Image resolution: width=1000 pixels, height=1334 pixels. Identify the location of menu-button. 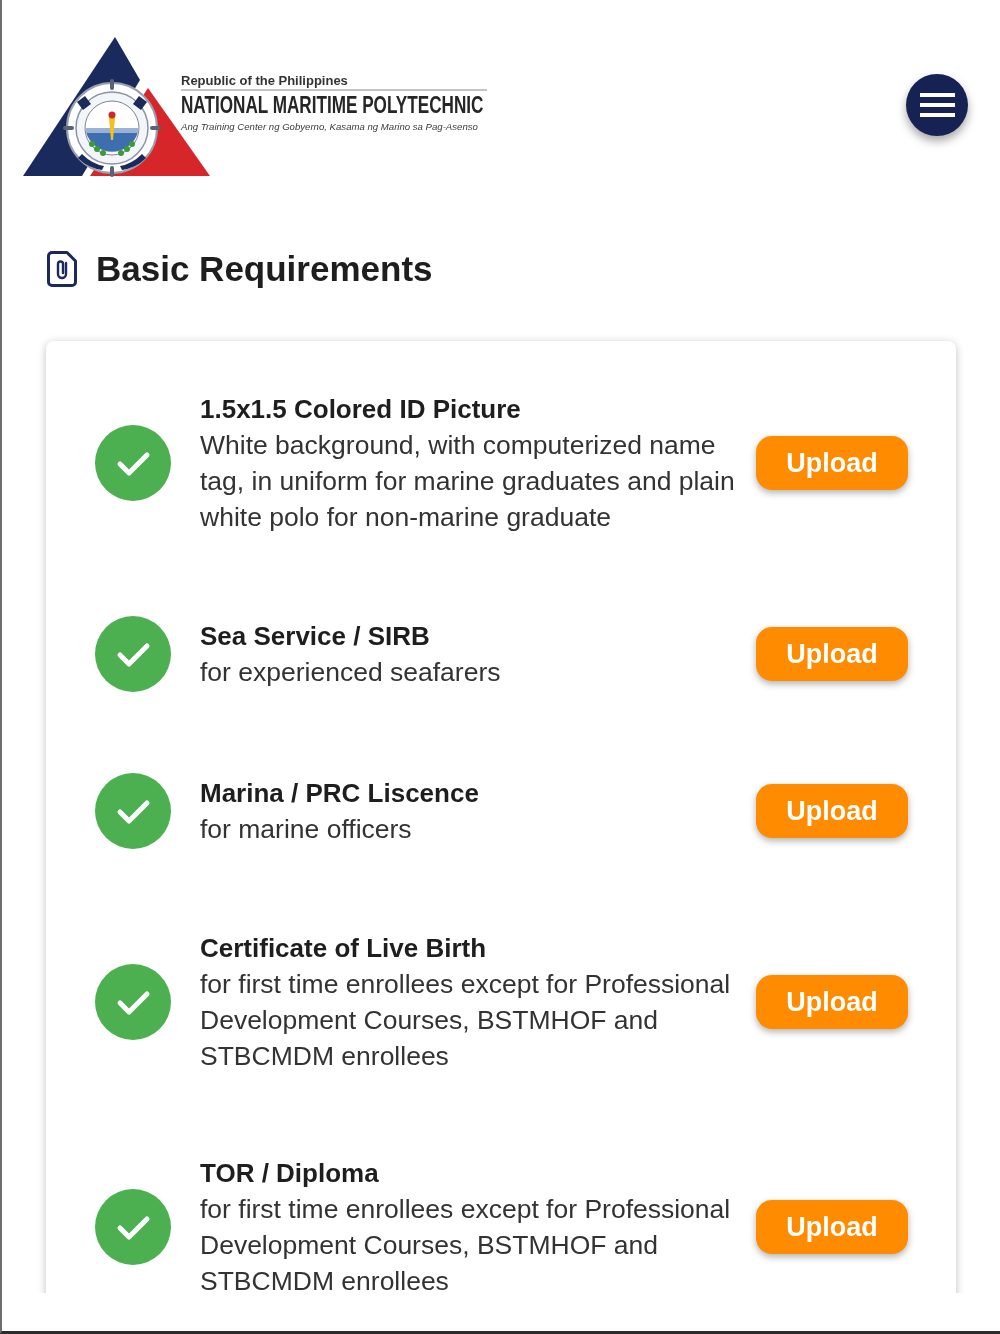
(937, 105).